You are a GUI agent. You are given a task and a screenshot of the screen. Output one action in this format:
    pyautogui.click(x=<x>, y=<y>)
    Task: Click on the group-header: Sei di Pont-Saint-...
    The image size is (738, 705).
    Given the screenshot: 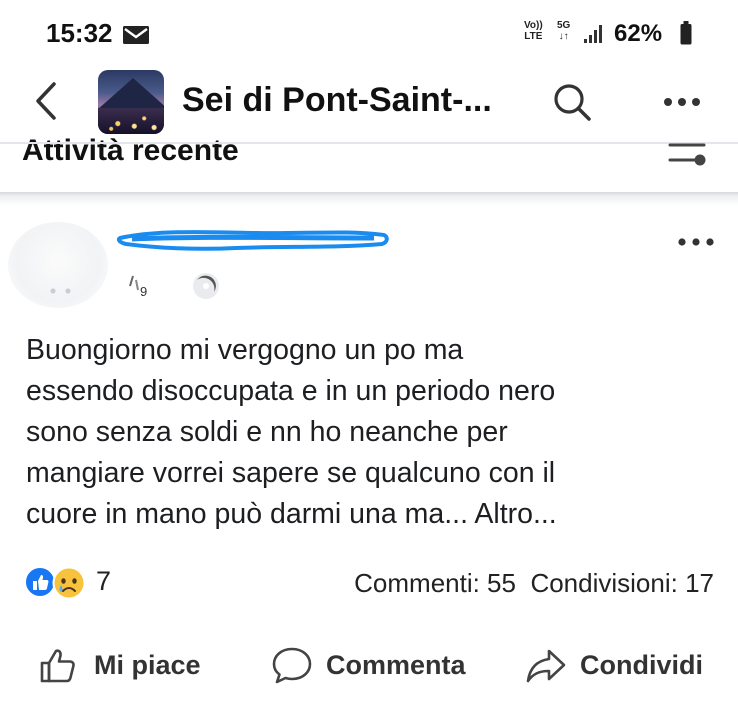 What is the action you would take?
    pyautogui.click(x=369, y=104)
    